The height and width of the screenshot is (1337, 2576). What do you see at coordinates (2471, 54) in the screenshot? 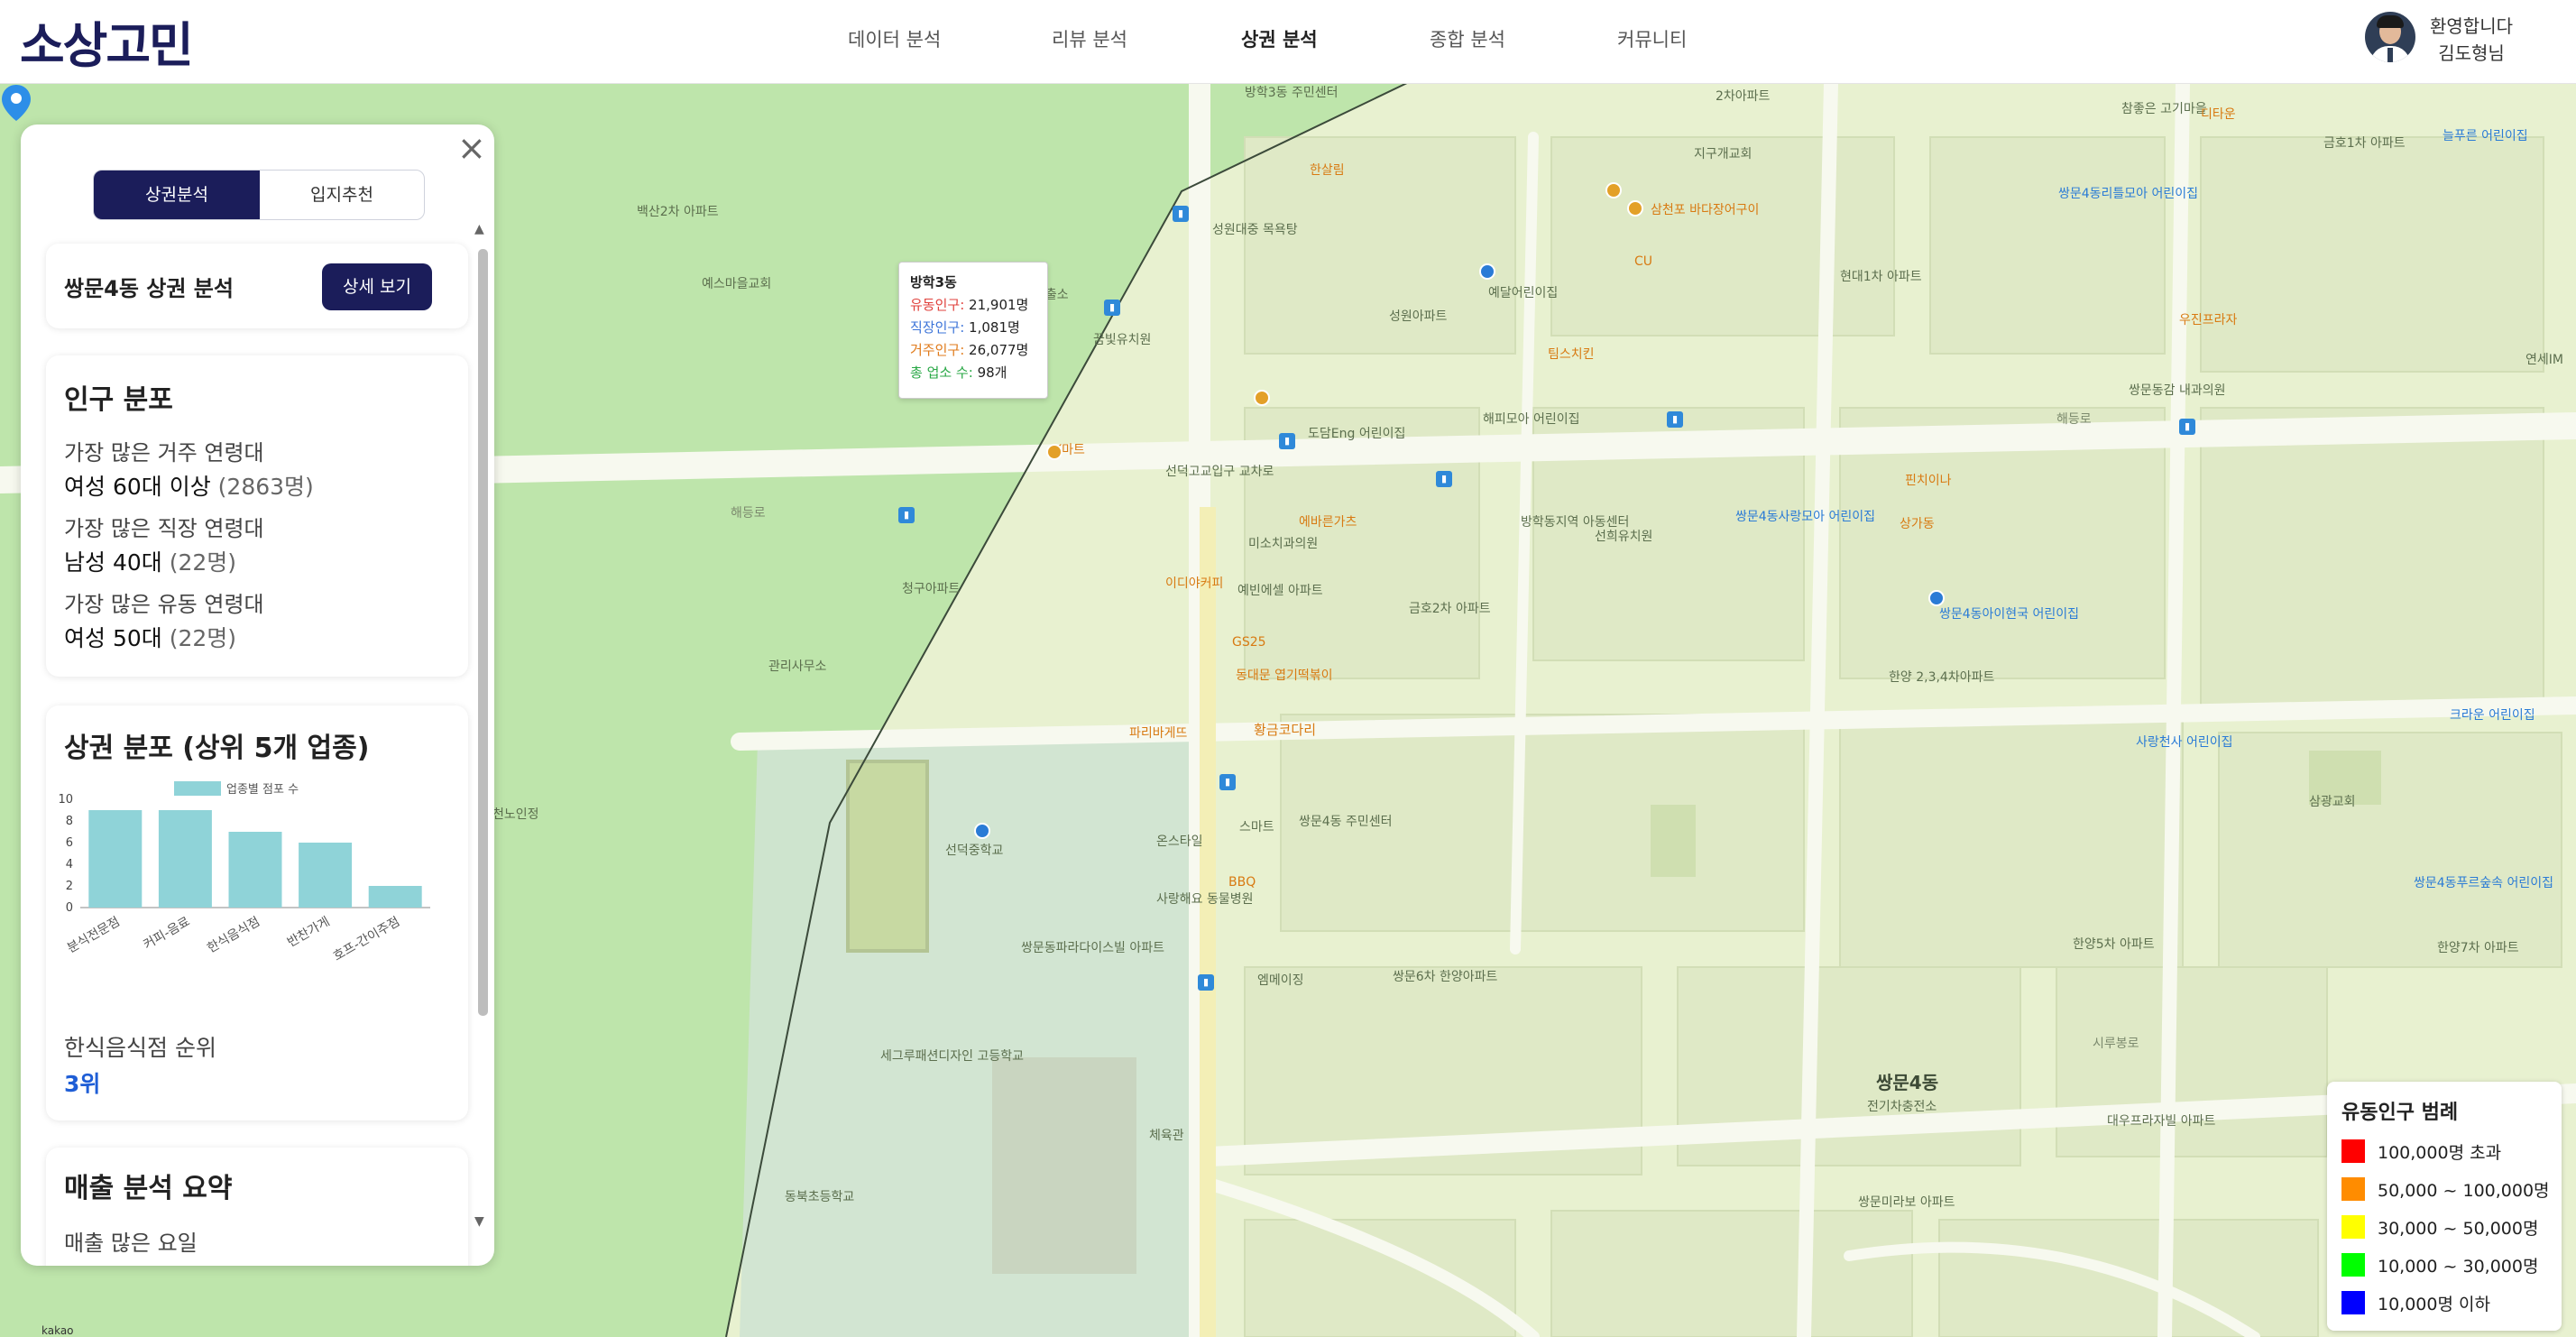
I see `user-name: 김도형님` at bounding box center [2471, 54].